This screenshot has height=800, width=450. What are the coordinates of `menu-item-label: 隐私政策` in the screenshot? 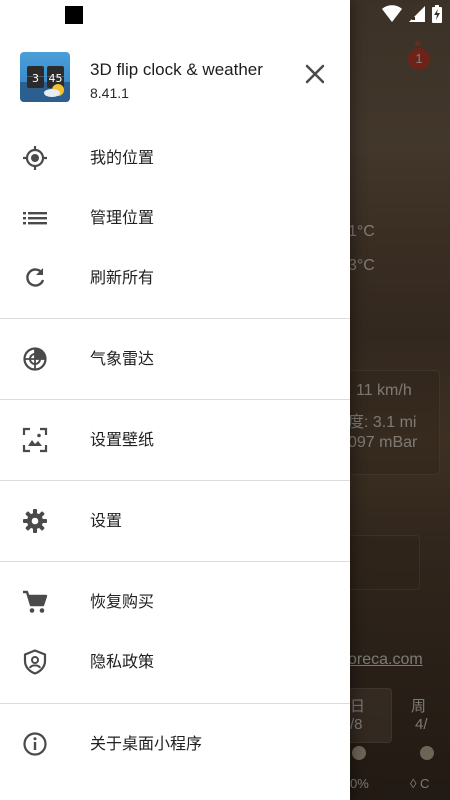 It's located at (122, 661).